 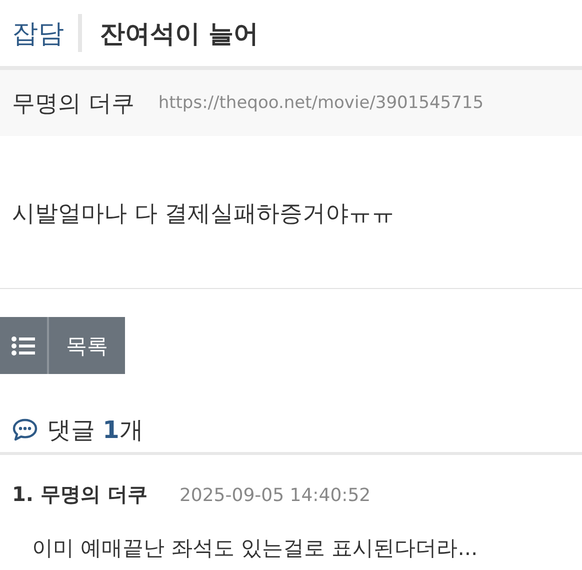 What do you see at coordinates (62, 345) in the screenshot?
I see `list-button: 목록` at bounding box center [62, 345].